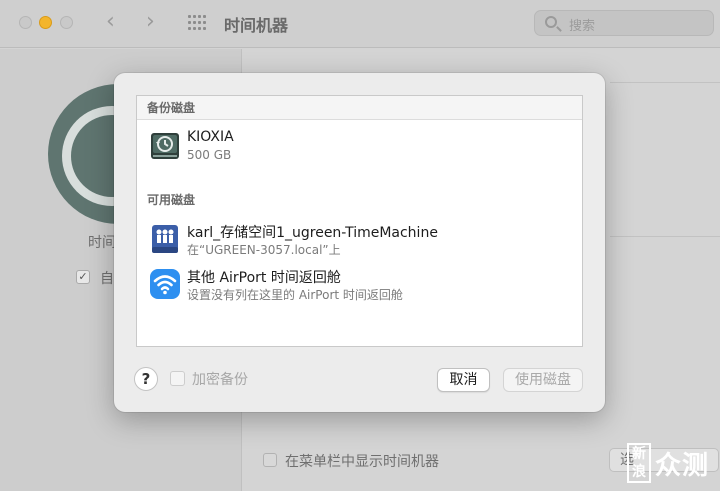  Describe the element at coordinates (624, 23) in the screenshot. I see `search-field: 搜索` at that location.